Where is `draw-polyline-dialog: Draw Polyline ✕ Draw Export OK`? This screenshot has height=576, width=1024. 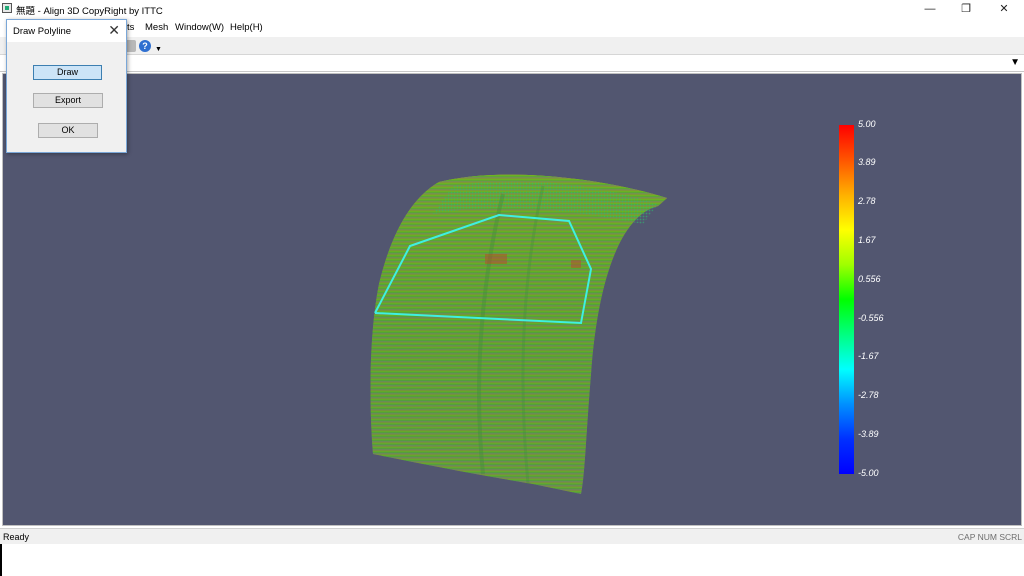 draw-polyline-dialog: Draw Polyline ✕ Draw Export OK is located at coordinates (66, 86).